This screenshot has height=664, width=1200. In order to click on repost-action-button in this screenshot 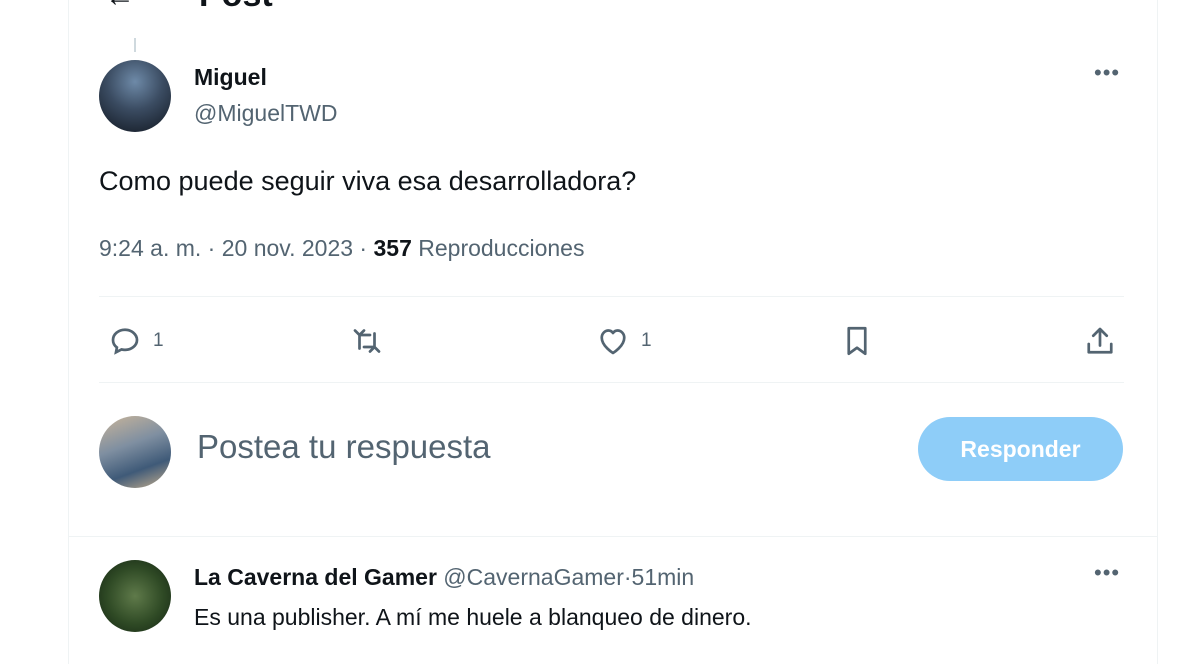, I will do `click(372, 341)`.